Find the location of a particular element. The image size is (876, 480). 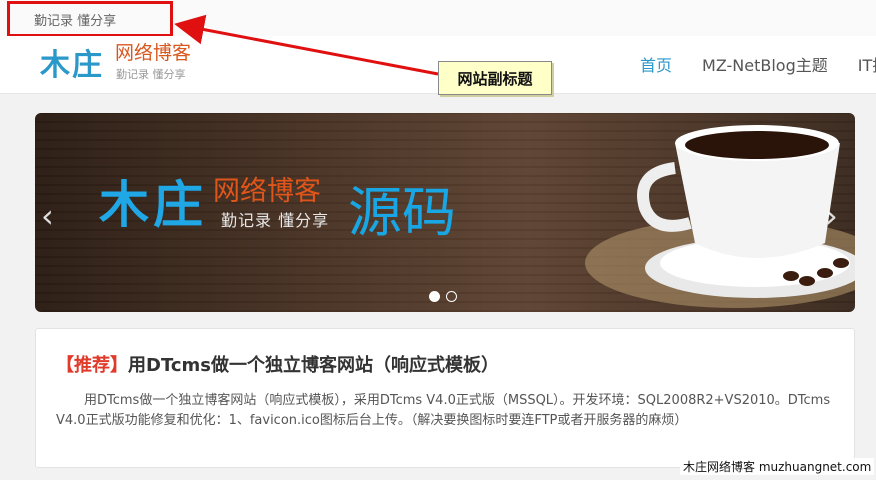

watermark: 木庄网络博客 muzhuangnet.com is located at coordinates (777, 466).